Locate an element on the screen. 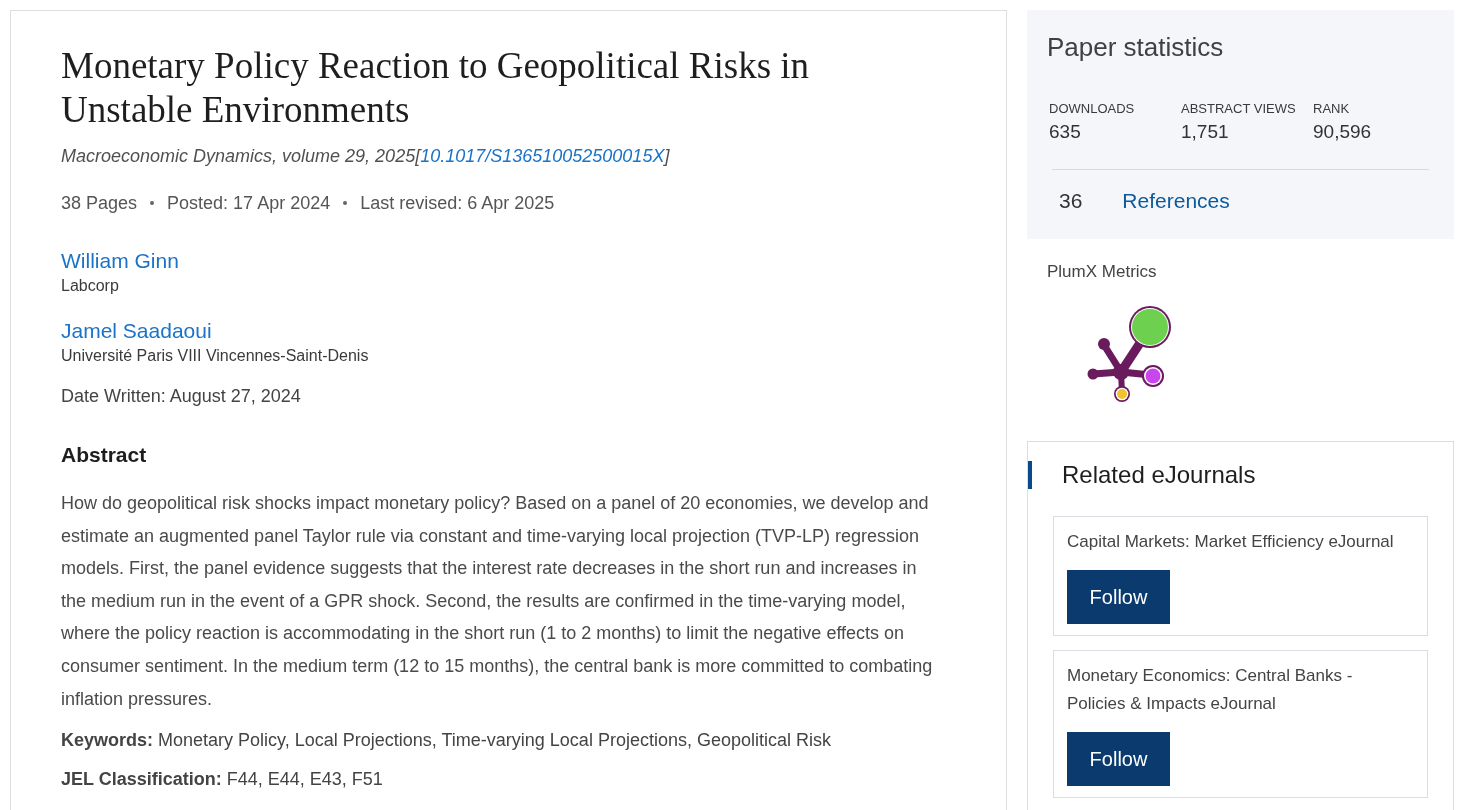 The width and height of the screenshot is (1465, 810). stat-label: RANK is located at coordinates (1331, 109).